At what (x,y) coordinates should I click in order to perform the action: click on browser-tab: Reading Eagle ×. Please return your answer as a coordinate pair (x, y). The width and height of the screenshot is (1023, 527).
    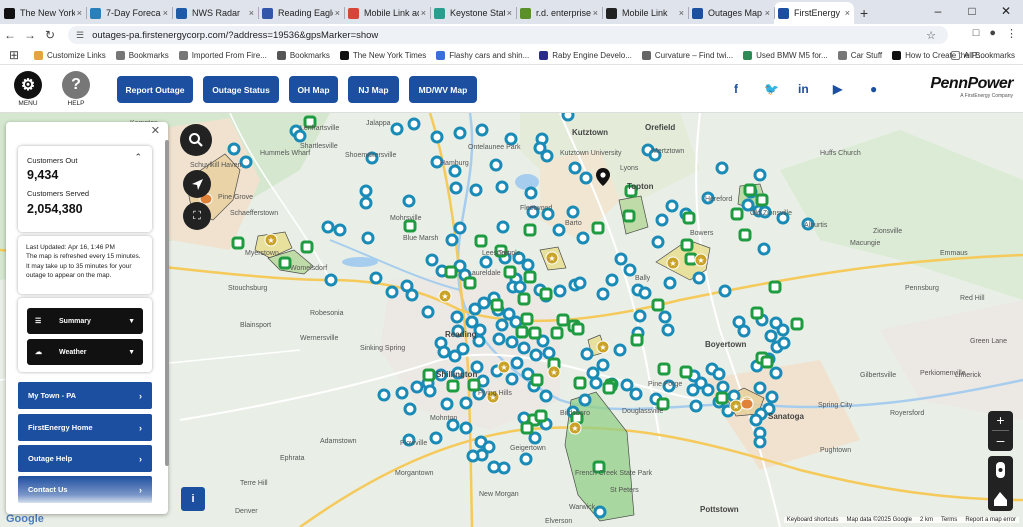
    Looking at the image, I should click on (301, 13).